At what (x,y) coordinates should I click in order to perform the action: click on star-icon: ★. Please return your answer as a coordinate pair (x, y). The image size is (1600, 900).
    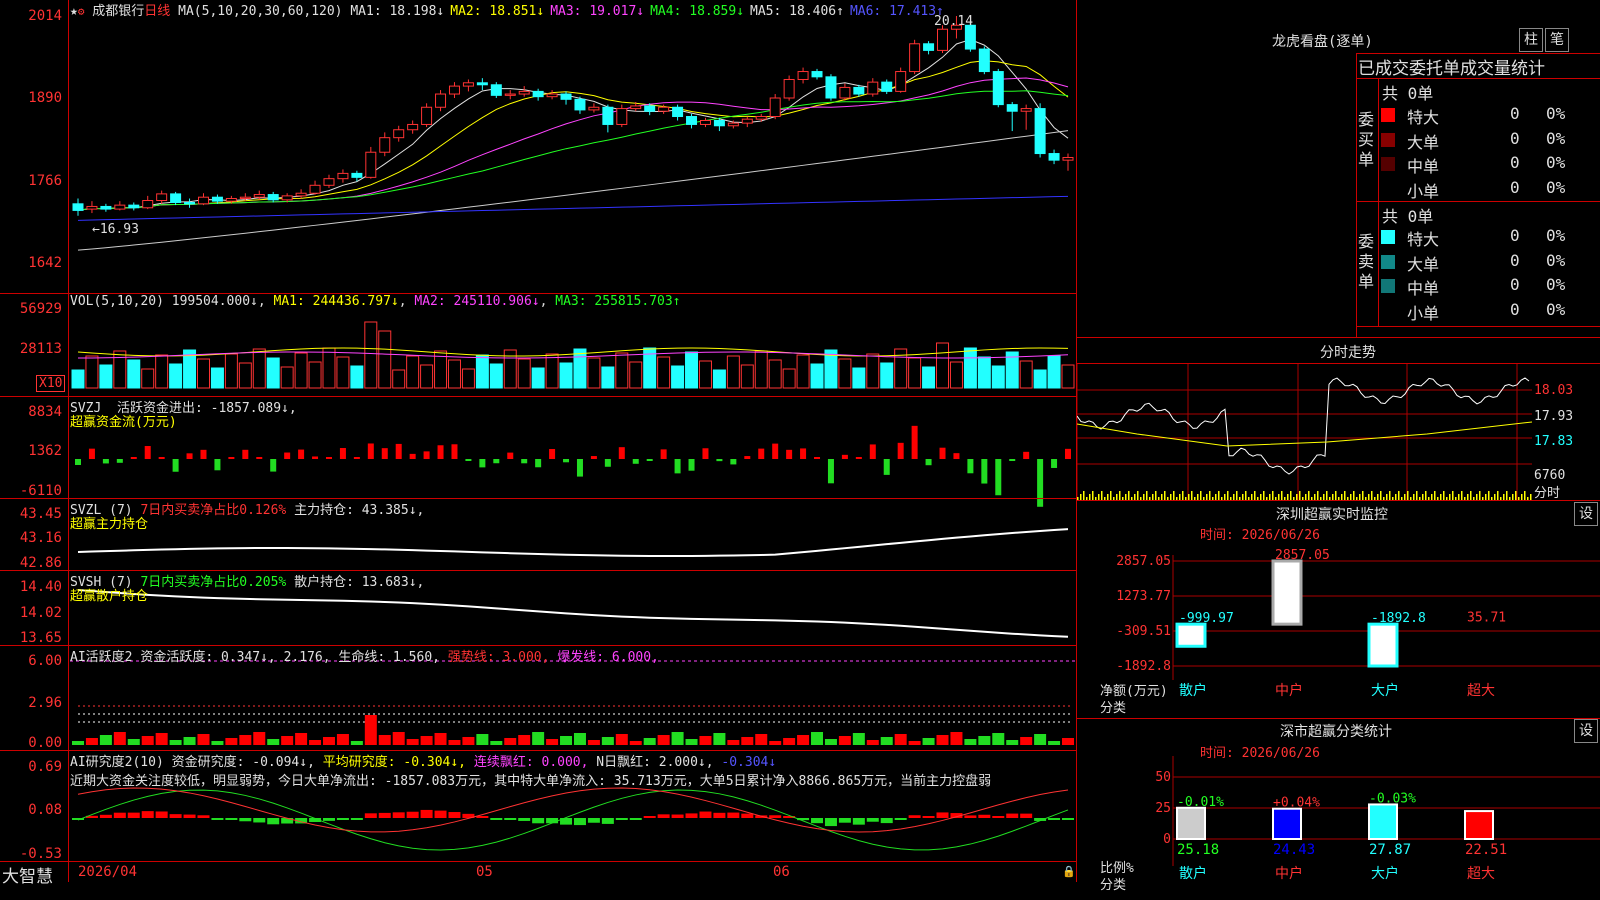
    Looking at the image, I should click on (74, 11).